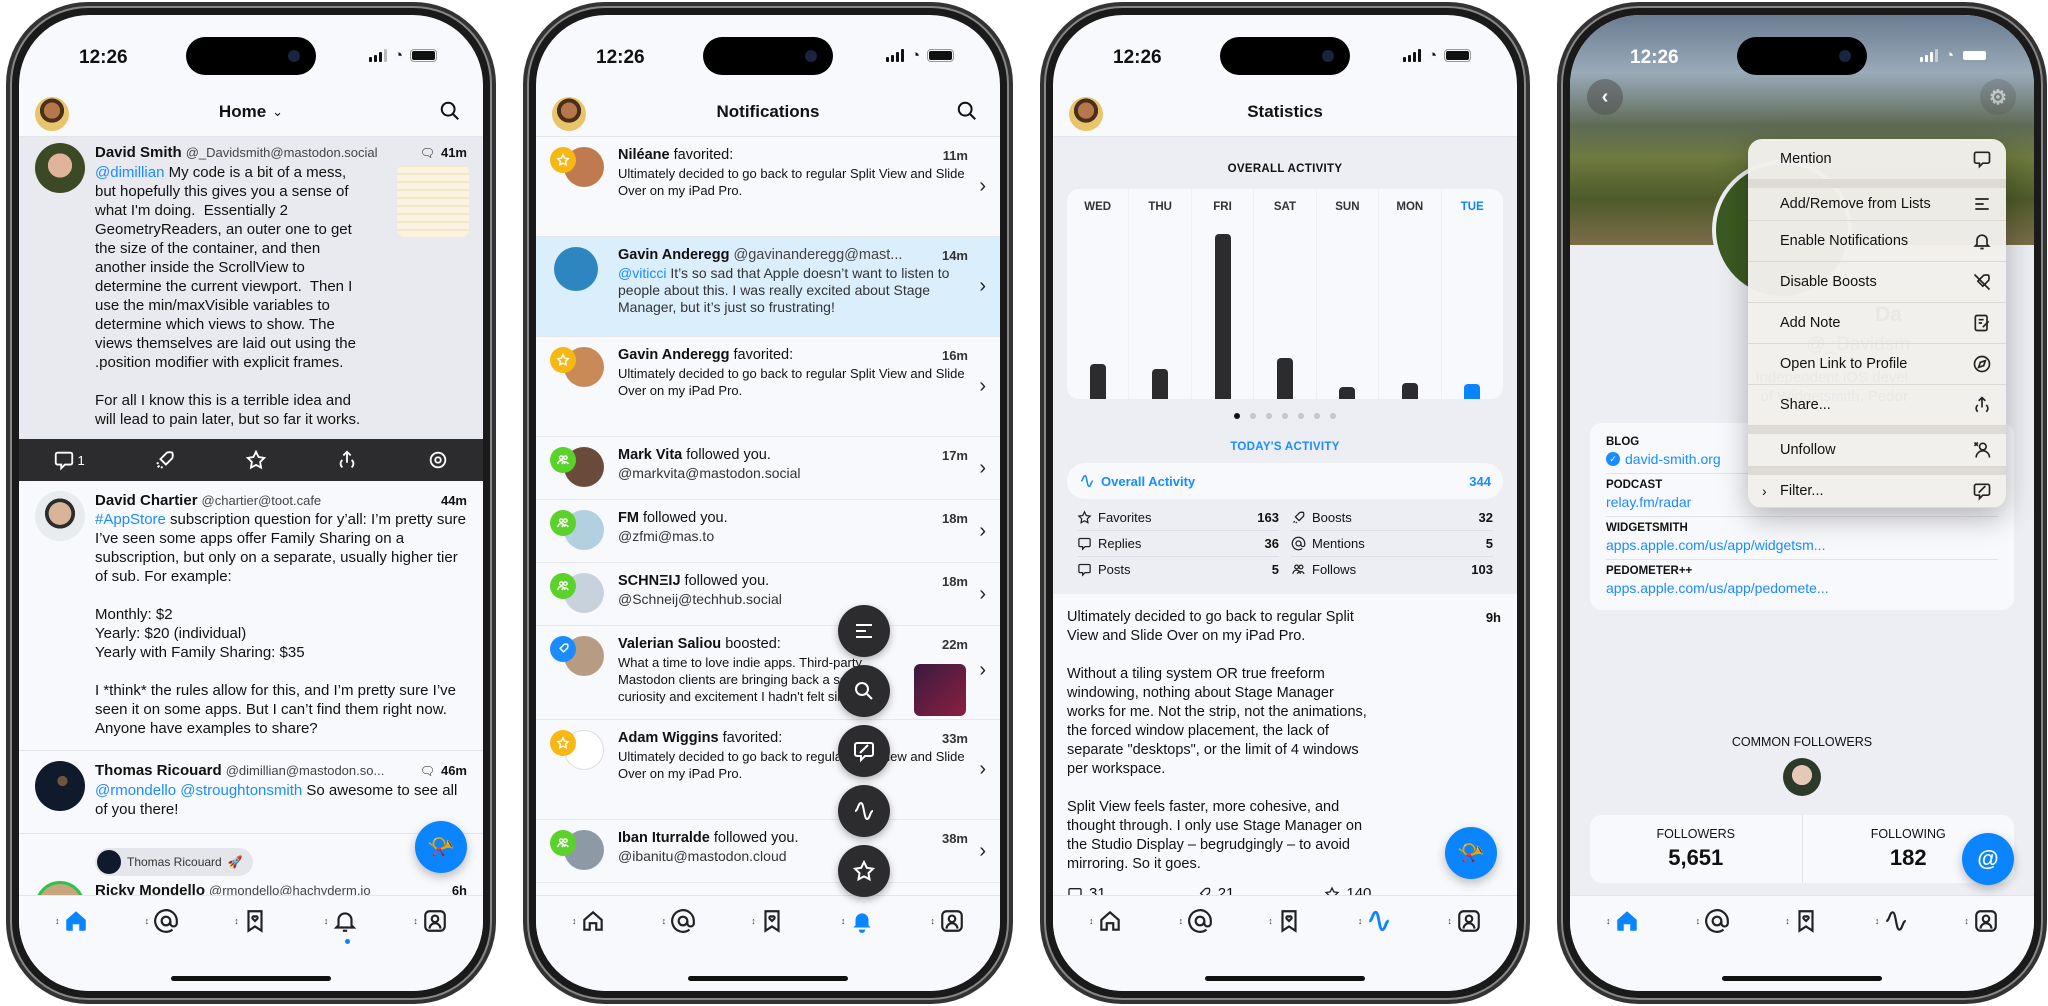  I want to click on boost-count: 21, so click(1215, 889).